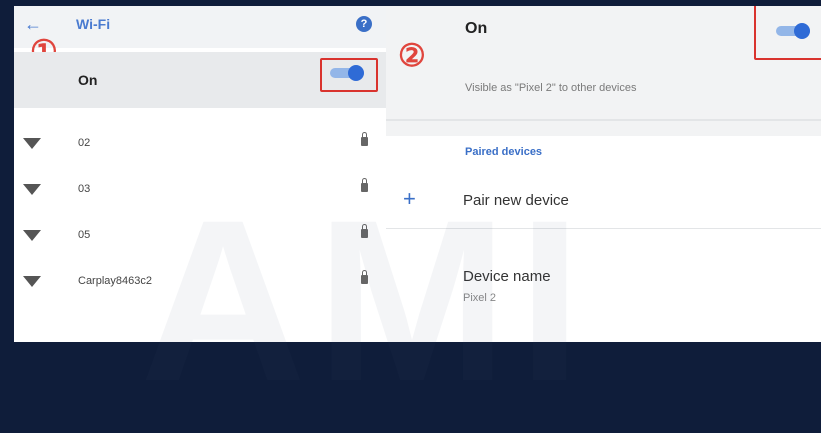 This screenshot has height=433, width=821. I want to click on network-name: 02, so click(84, 143).